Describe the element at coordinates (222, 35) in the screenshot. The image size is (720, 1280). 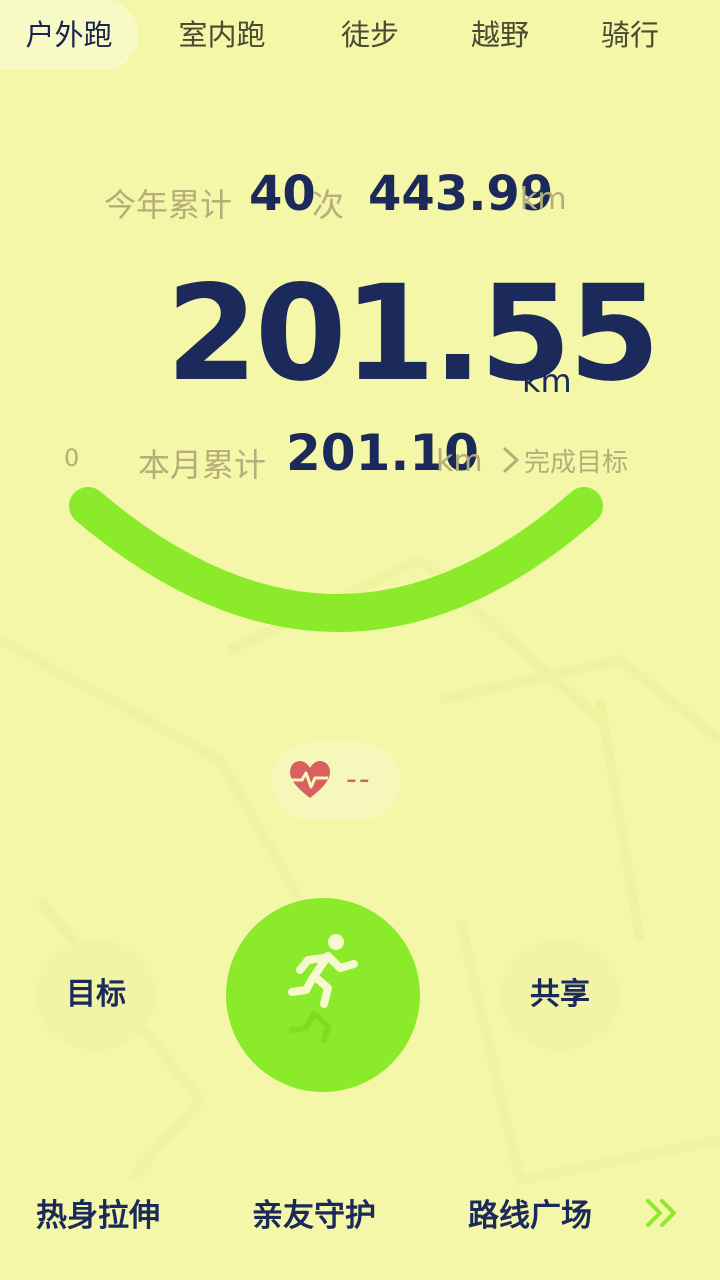
I see `tab-indoor-run: 室内跑` at that location.